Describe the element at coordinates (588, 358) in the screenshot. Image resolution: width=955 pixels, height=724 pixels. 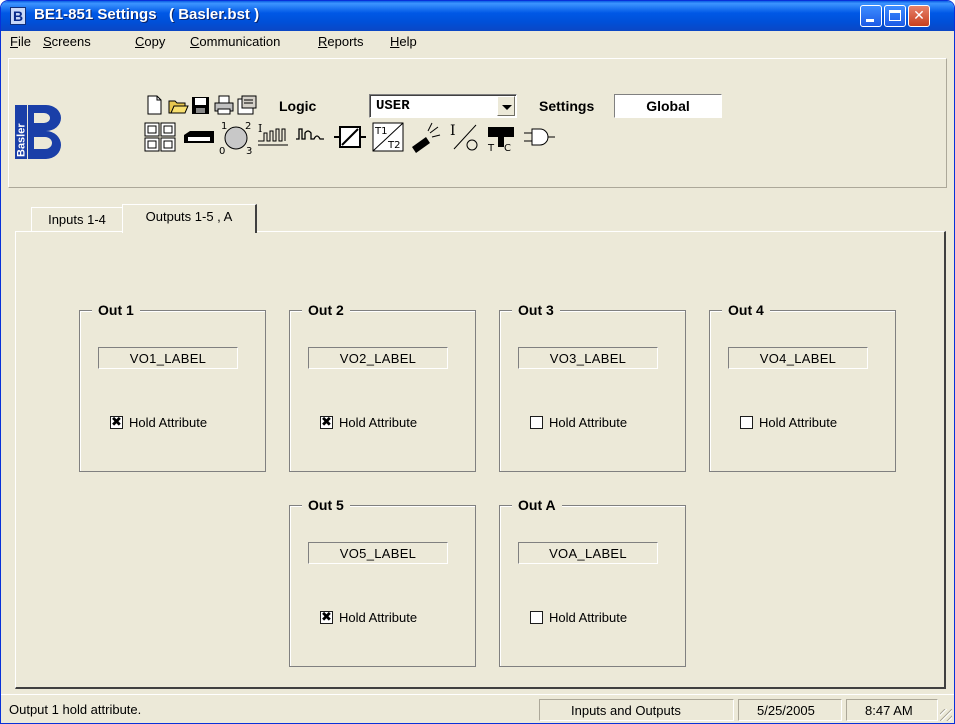
I see `output-label-field: VO3_LABEL` at that location.